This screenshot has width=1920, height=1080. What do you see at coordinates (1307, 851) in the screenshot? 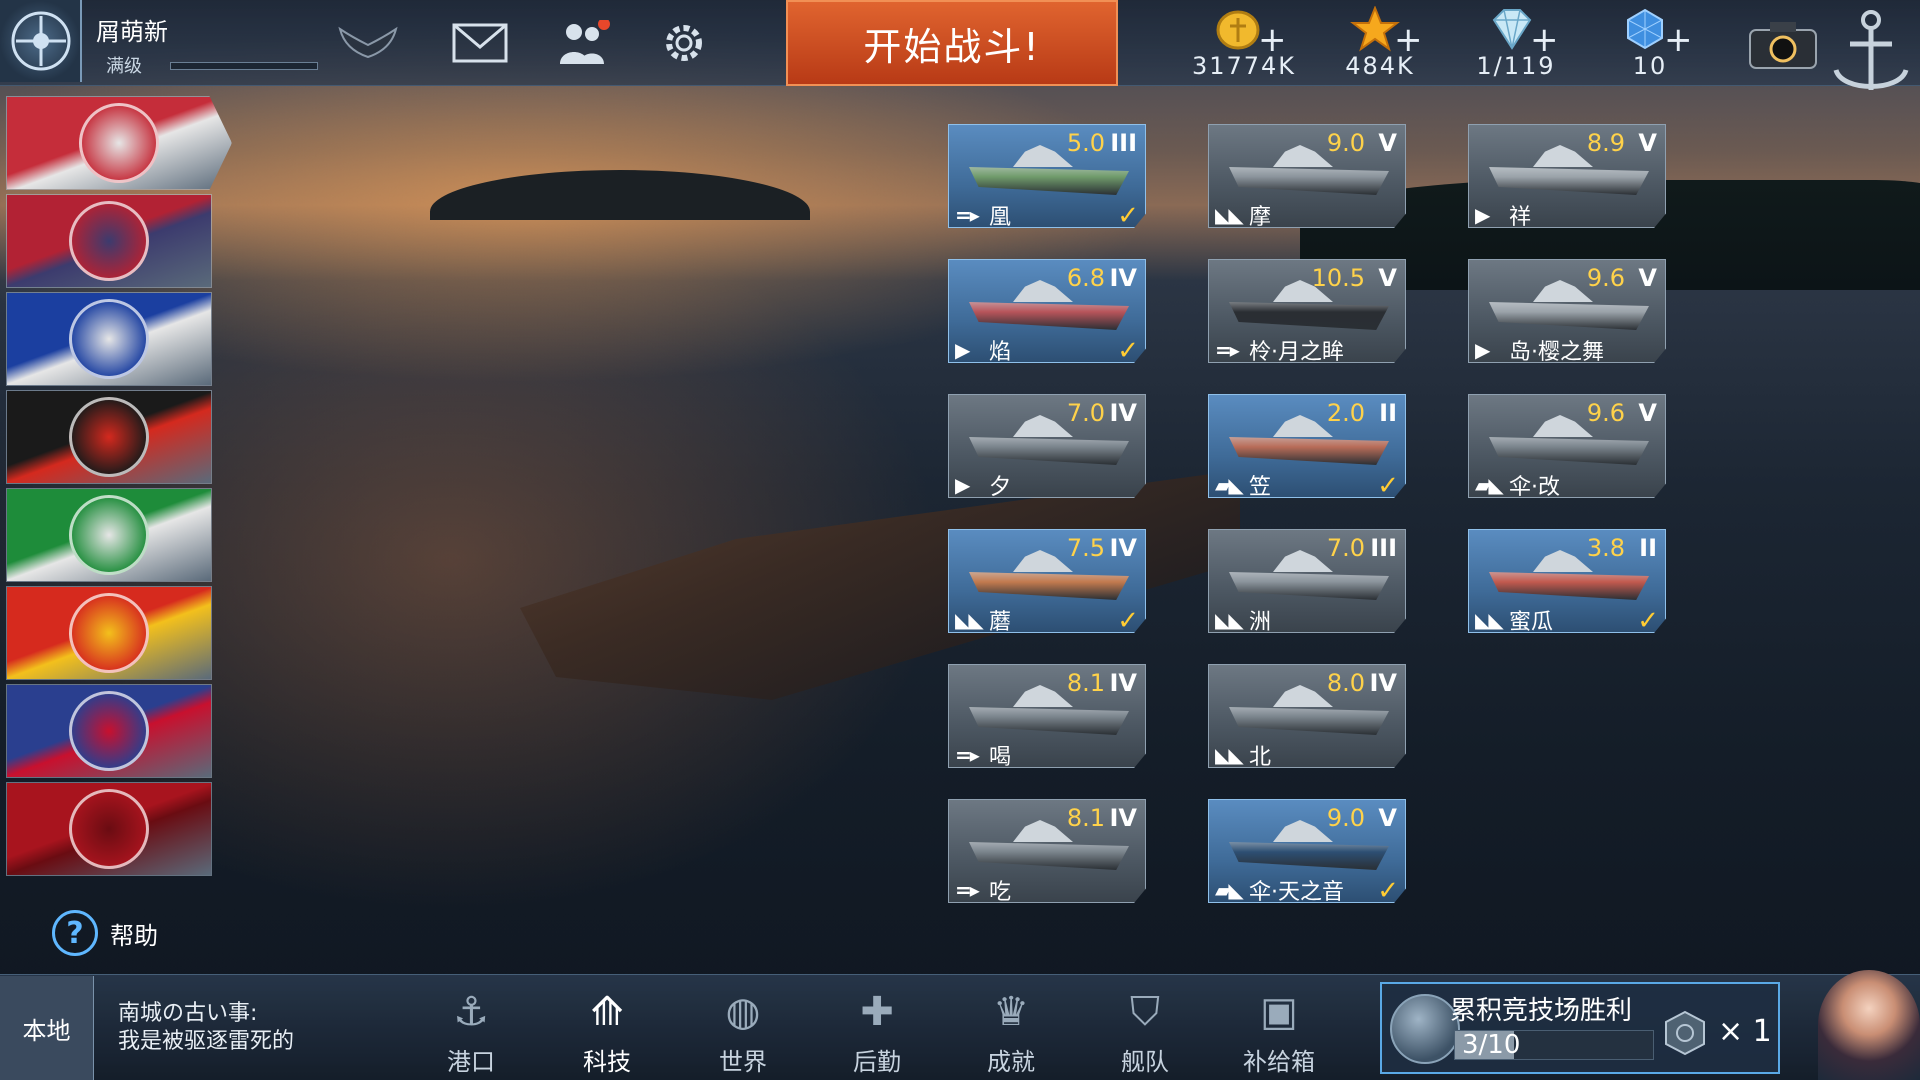
I see `ship-card: 9.0 V ▰◣ 伞·天之音 ✓` at bounding box center [1307, 851].